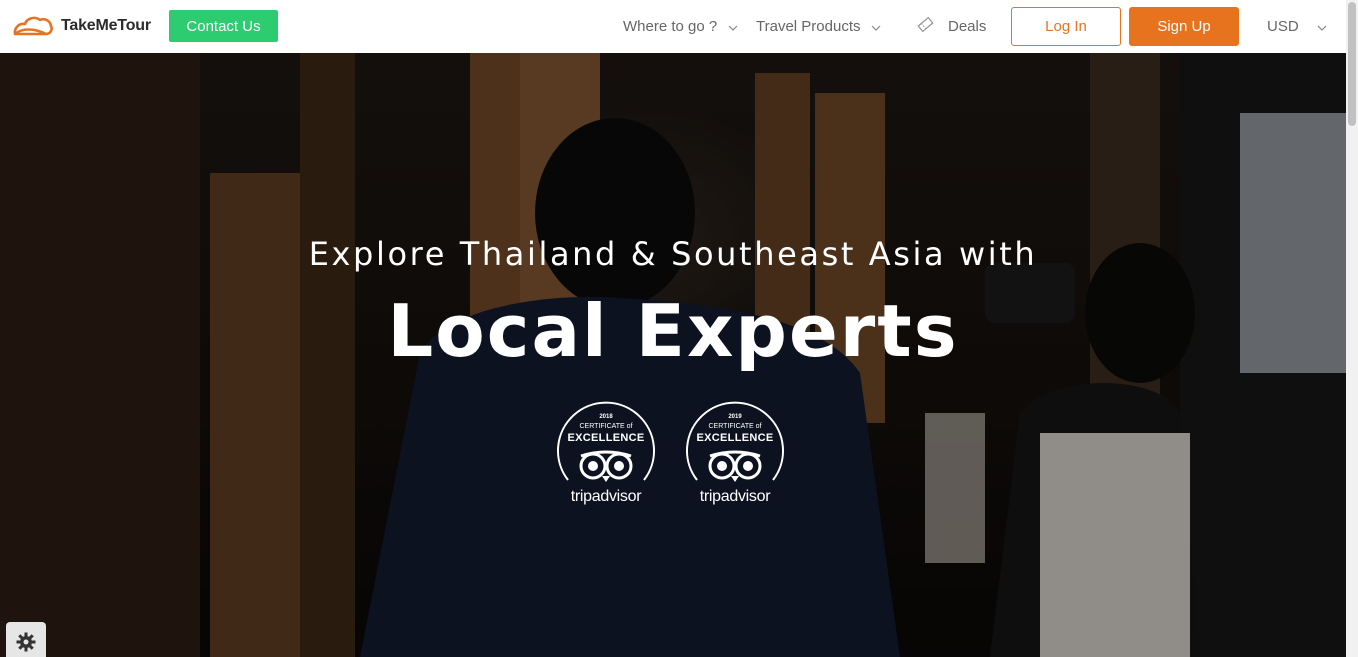 This screenshot has height=657, width=1358. What do you see at coordinates (670, 26) in the screenshot?
I see `nav-where-label: Where to go ?` at bounding box center [670, 26].